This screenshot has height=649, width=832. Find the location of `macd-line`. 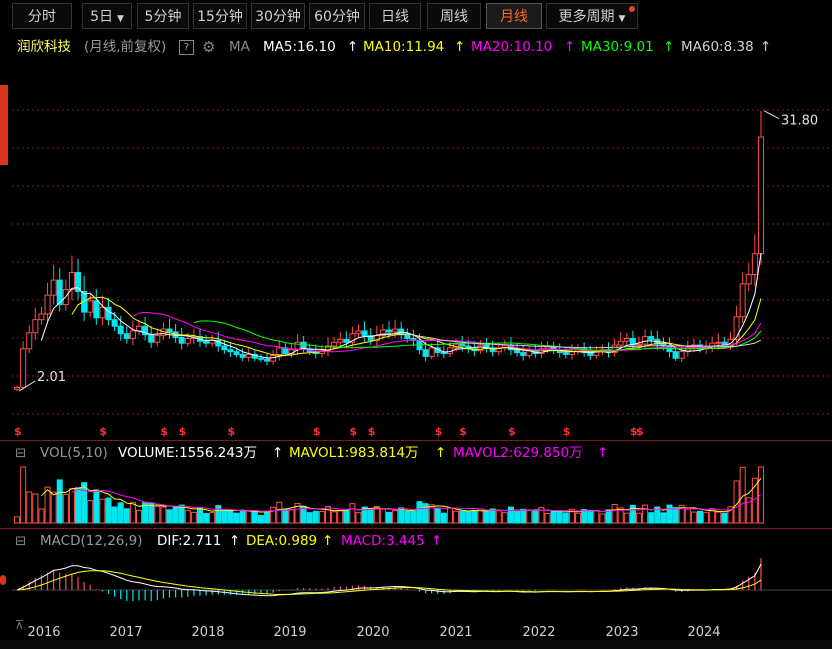

macd-line is located at coordinates (389, 580).